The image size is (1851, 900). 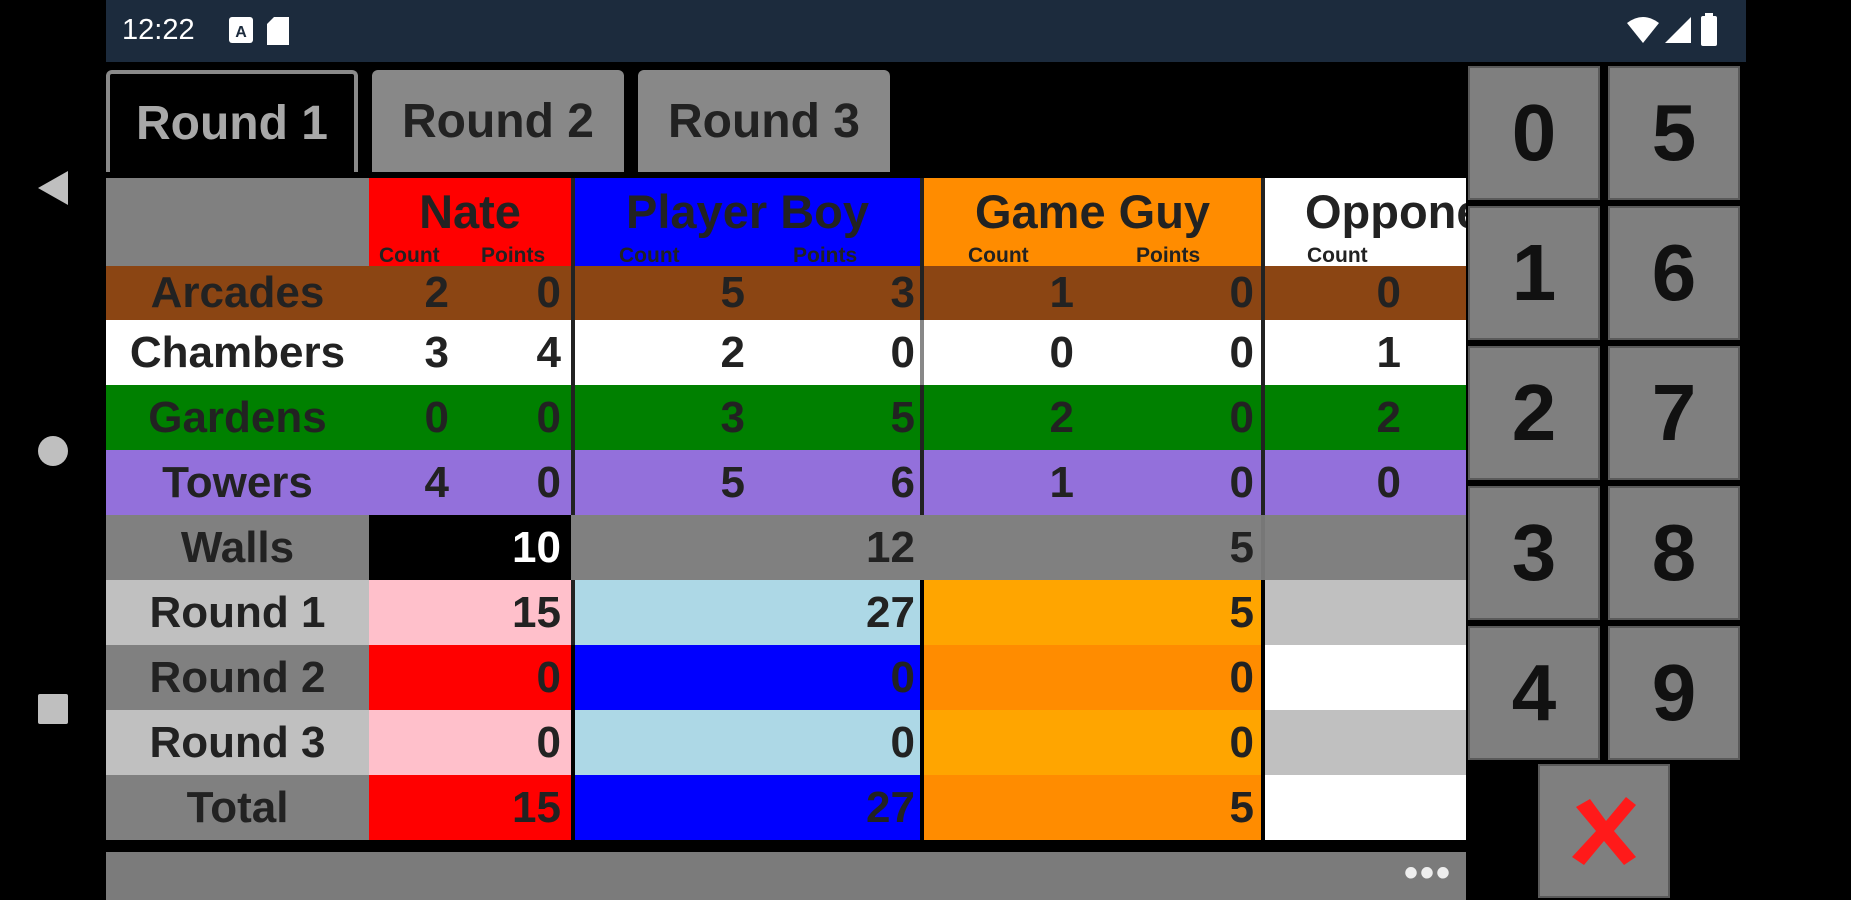 What do you see at coordinates (409, 482) in the screenshot?
I see `count-value: 4` at bounding box center [409, 482].